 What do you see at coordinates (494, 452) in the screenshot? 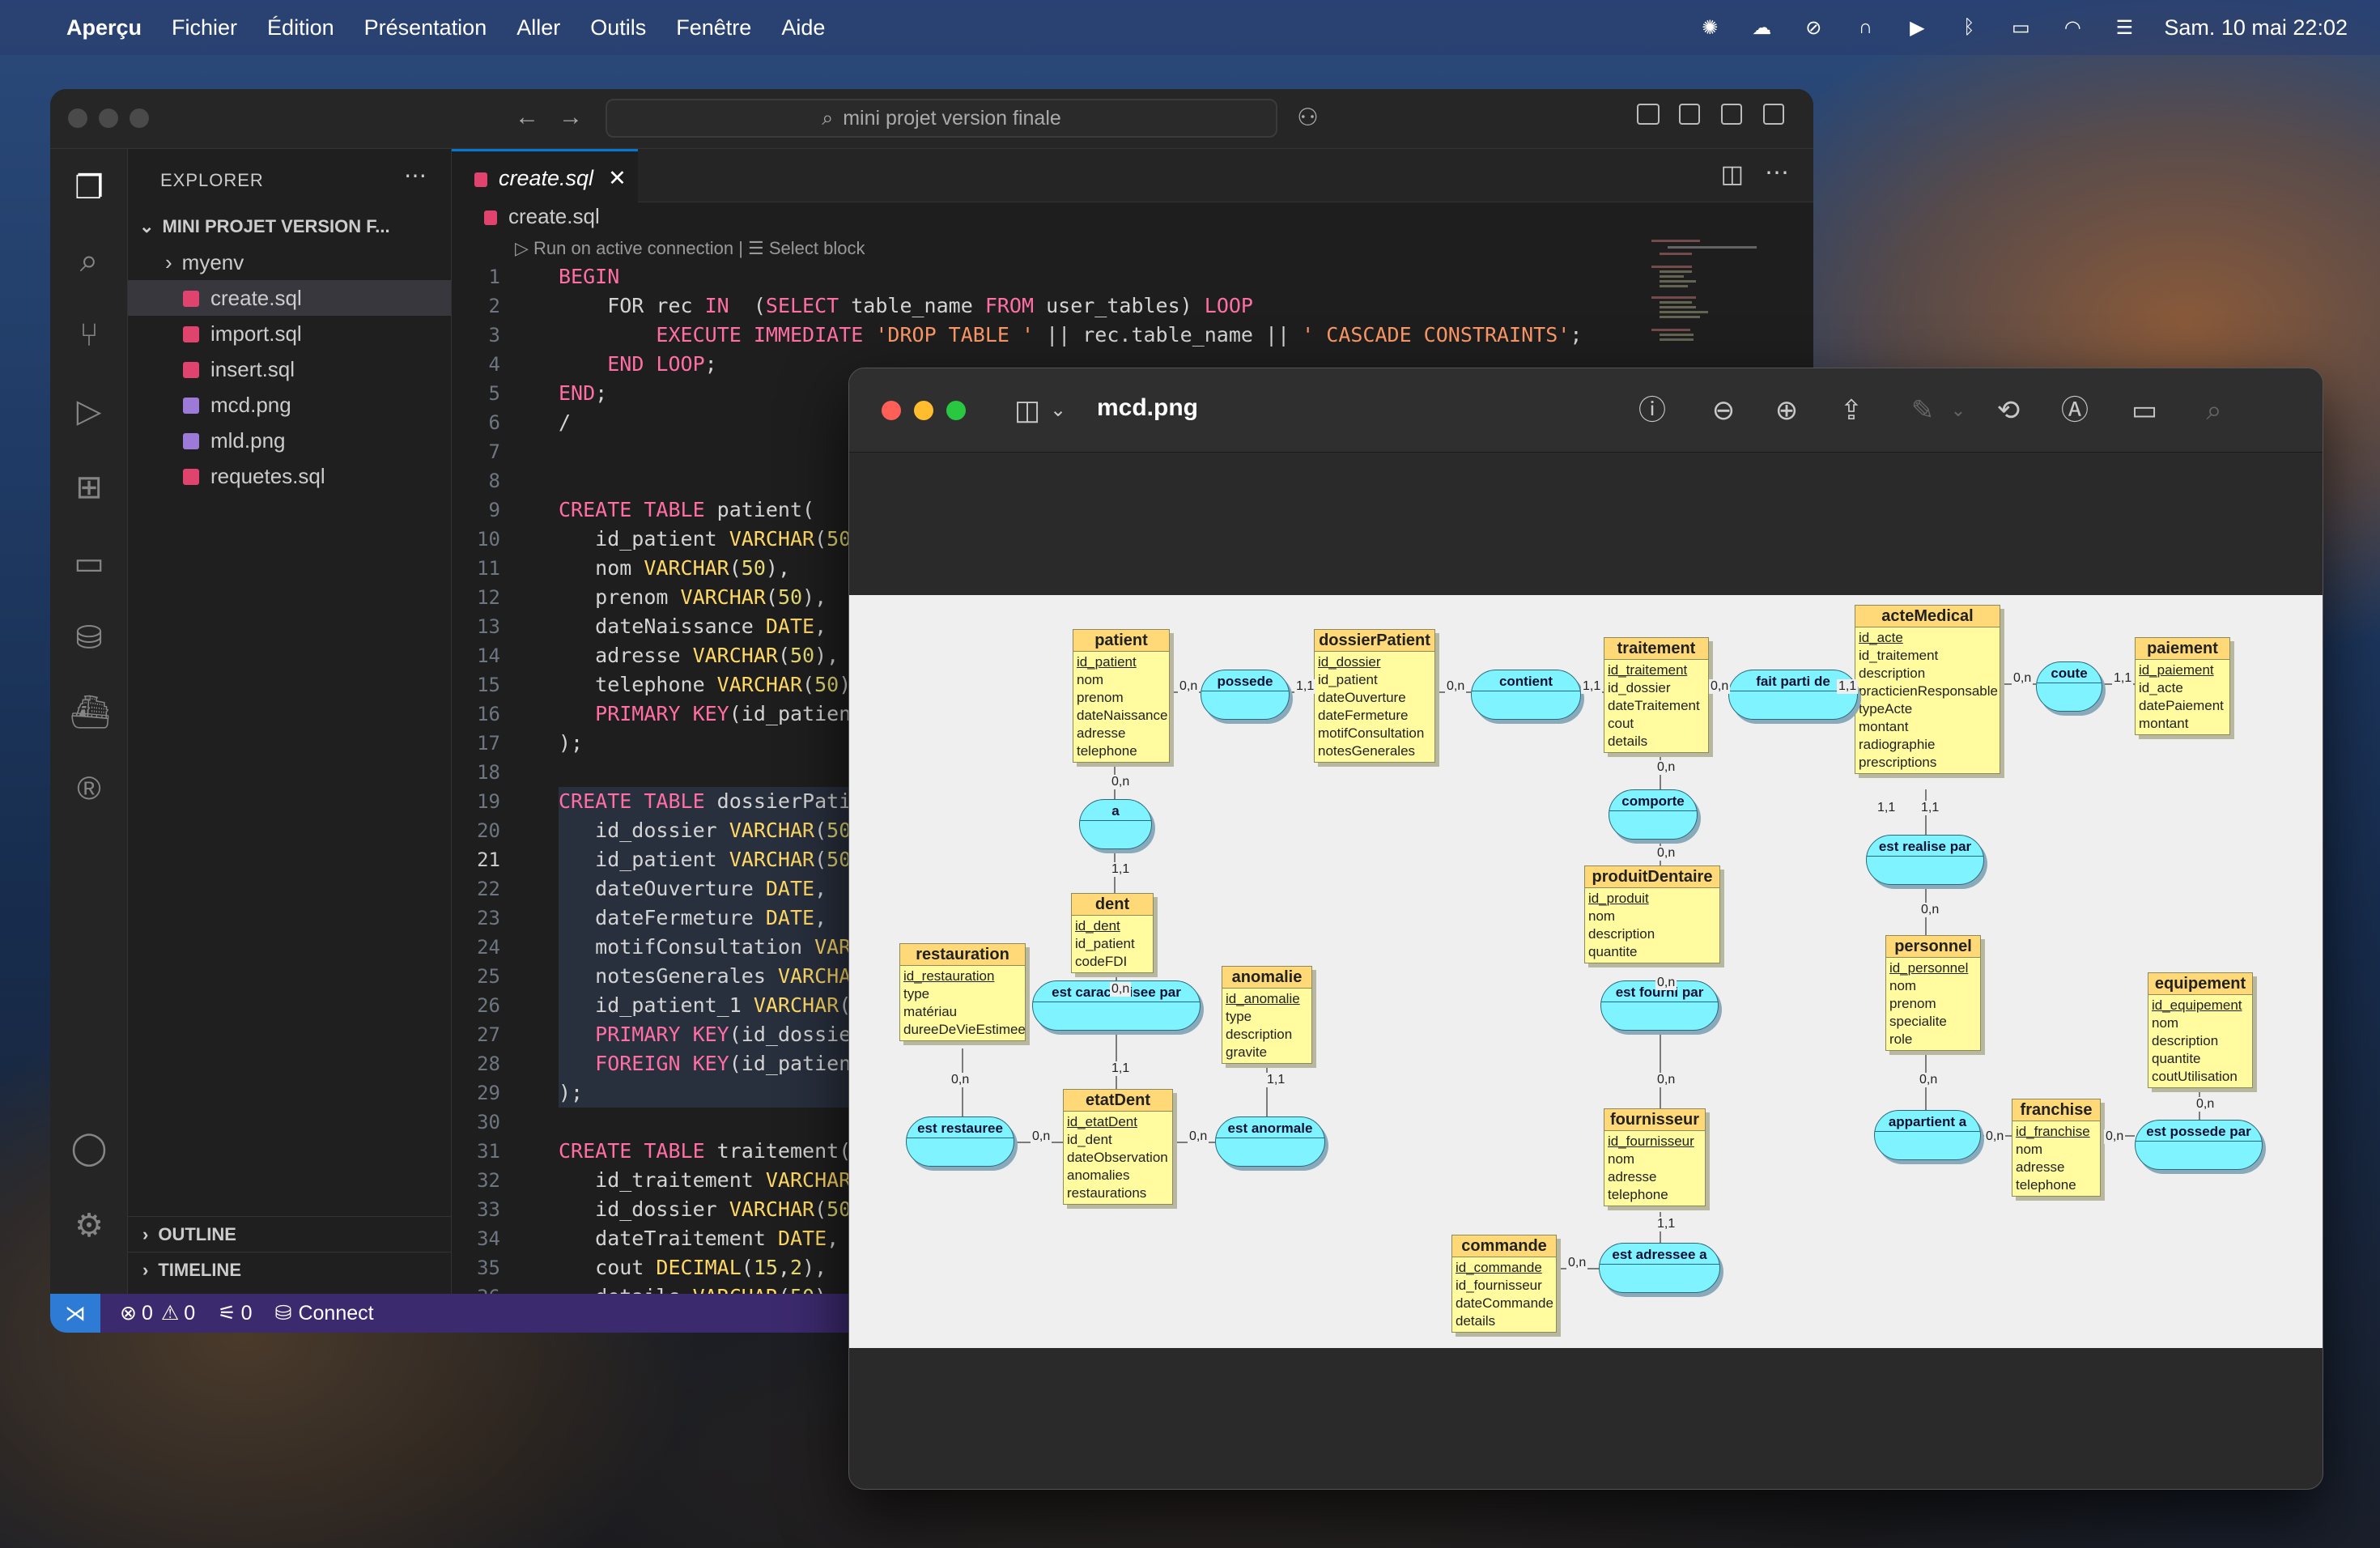
I see `line-number: 7` at bounding box center [494, 452].